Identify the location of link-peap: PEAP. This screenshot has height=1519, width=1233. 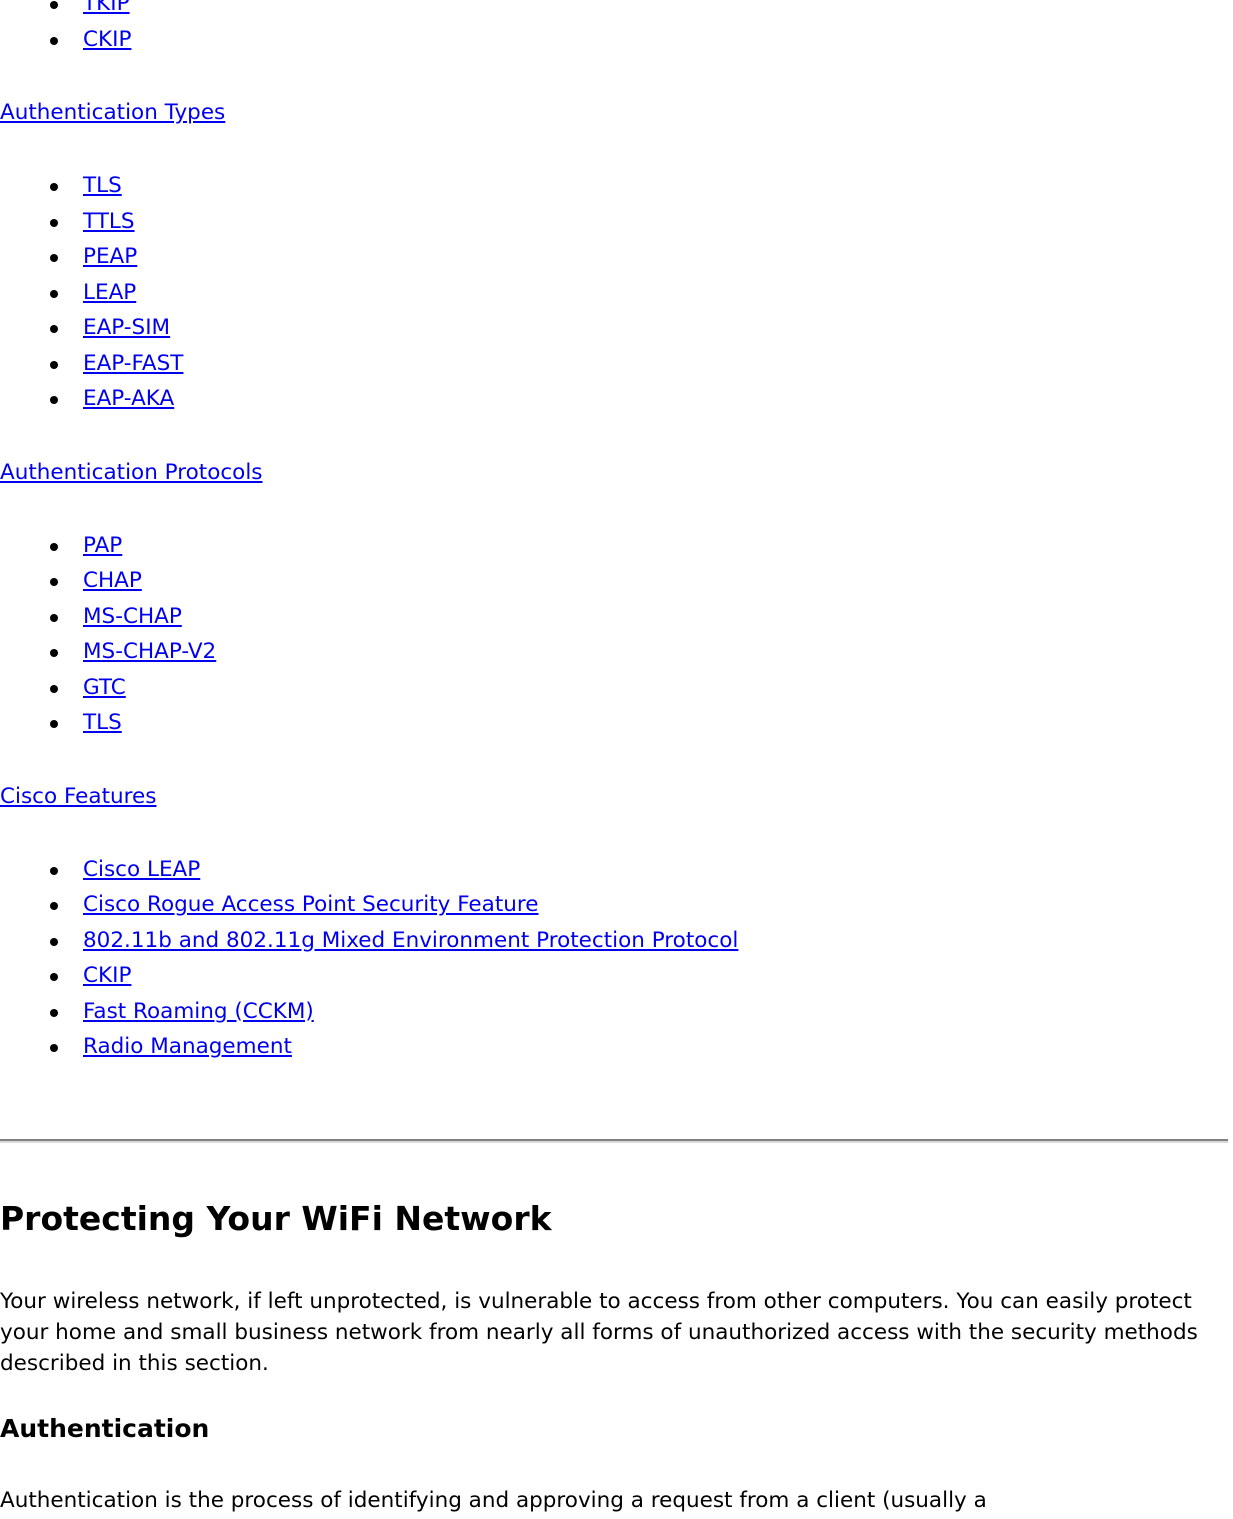
(110, 256).